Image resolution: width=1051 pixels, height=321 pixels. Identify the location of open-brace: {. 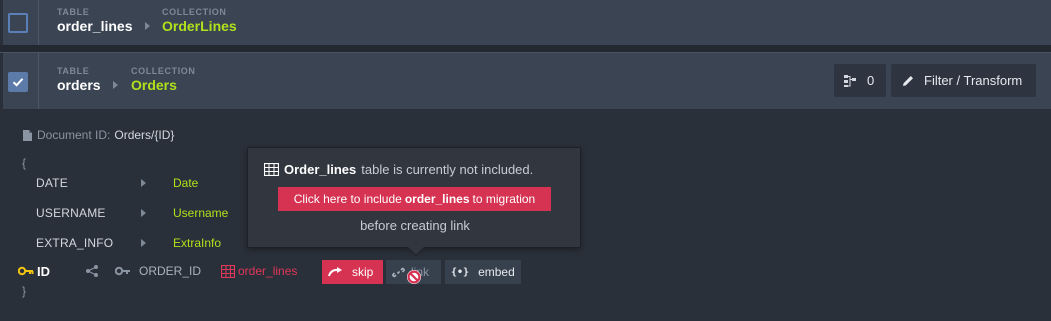
(24, 163).